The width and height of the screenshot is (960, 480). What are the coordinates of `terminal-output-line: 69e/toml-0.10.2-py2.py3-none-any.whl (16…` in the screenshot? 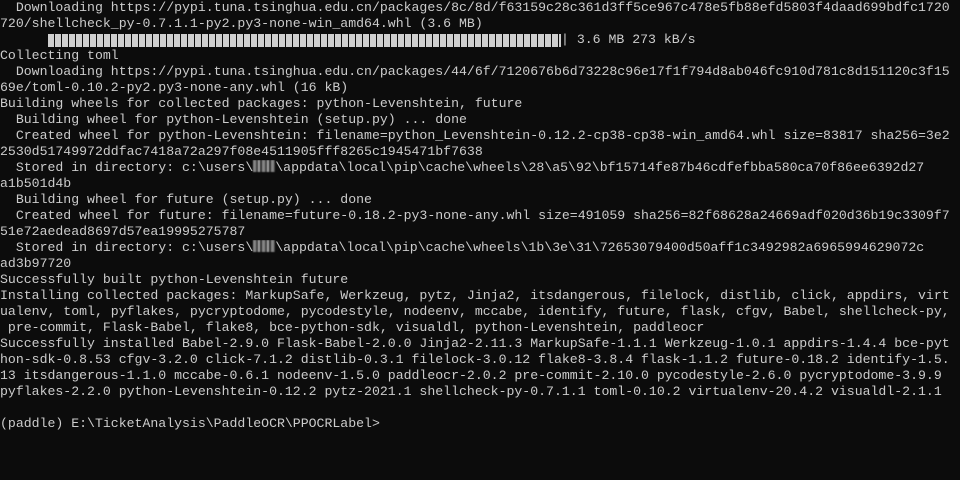 It's located at (174, 87).